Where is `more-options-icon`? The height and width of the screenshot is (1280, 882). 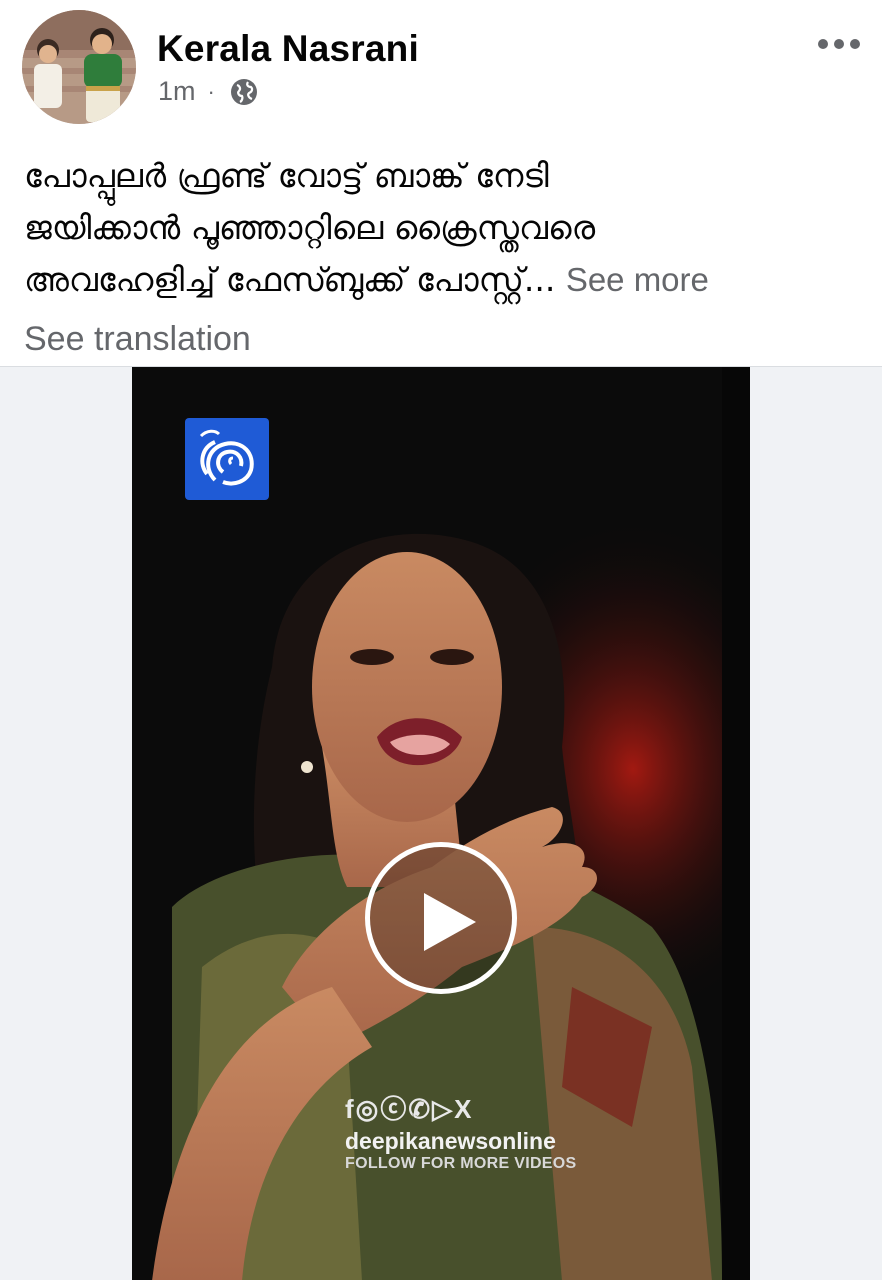
more-options-icon is located at coordinates (839, 44).